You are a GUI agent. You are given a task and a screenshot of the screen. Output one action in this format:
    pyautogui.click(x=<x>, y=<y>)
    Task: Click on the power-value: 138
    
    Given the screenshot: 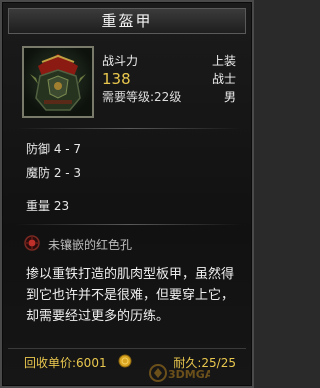 What is the action you would take?
    pyautogui.click(x=116, y=79)
    